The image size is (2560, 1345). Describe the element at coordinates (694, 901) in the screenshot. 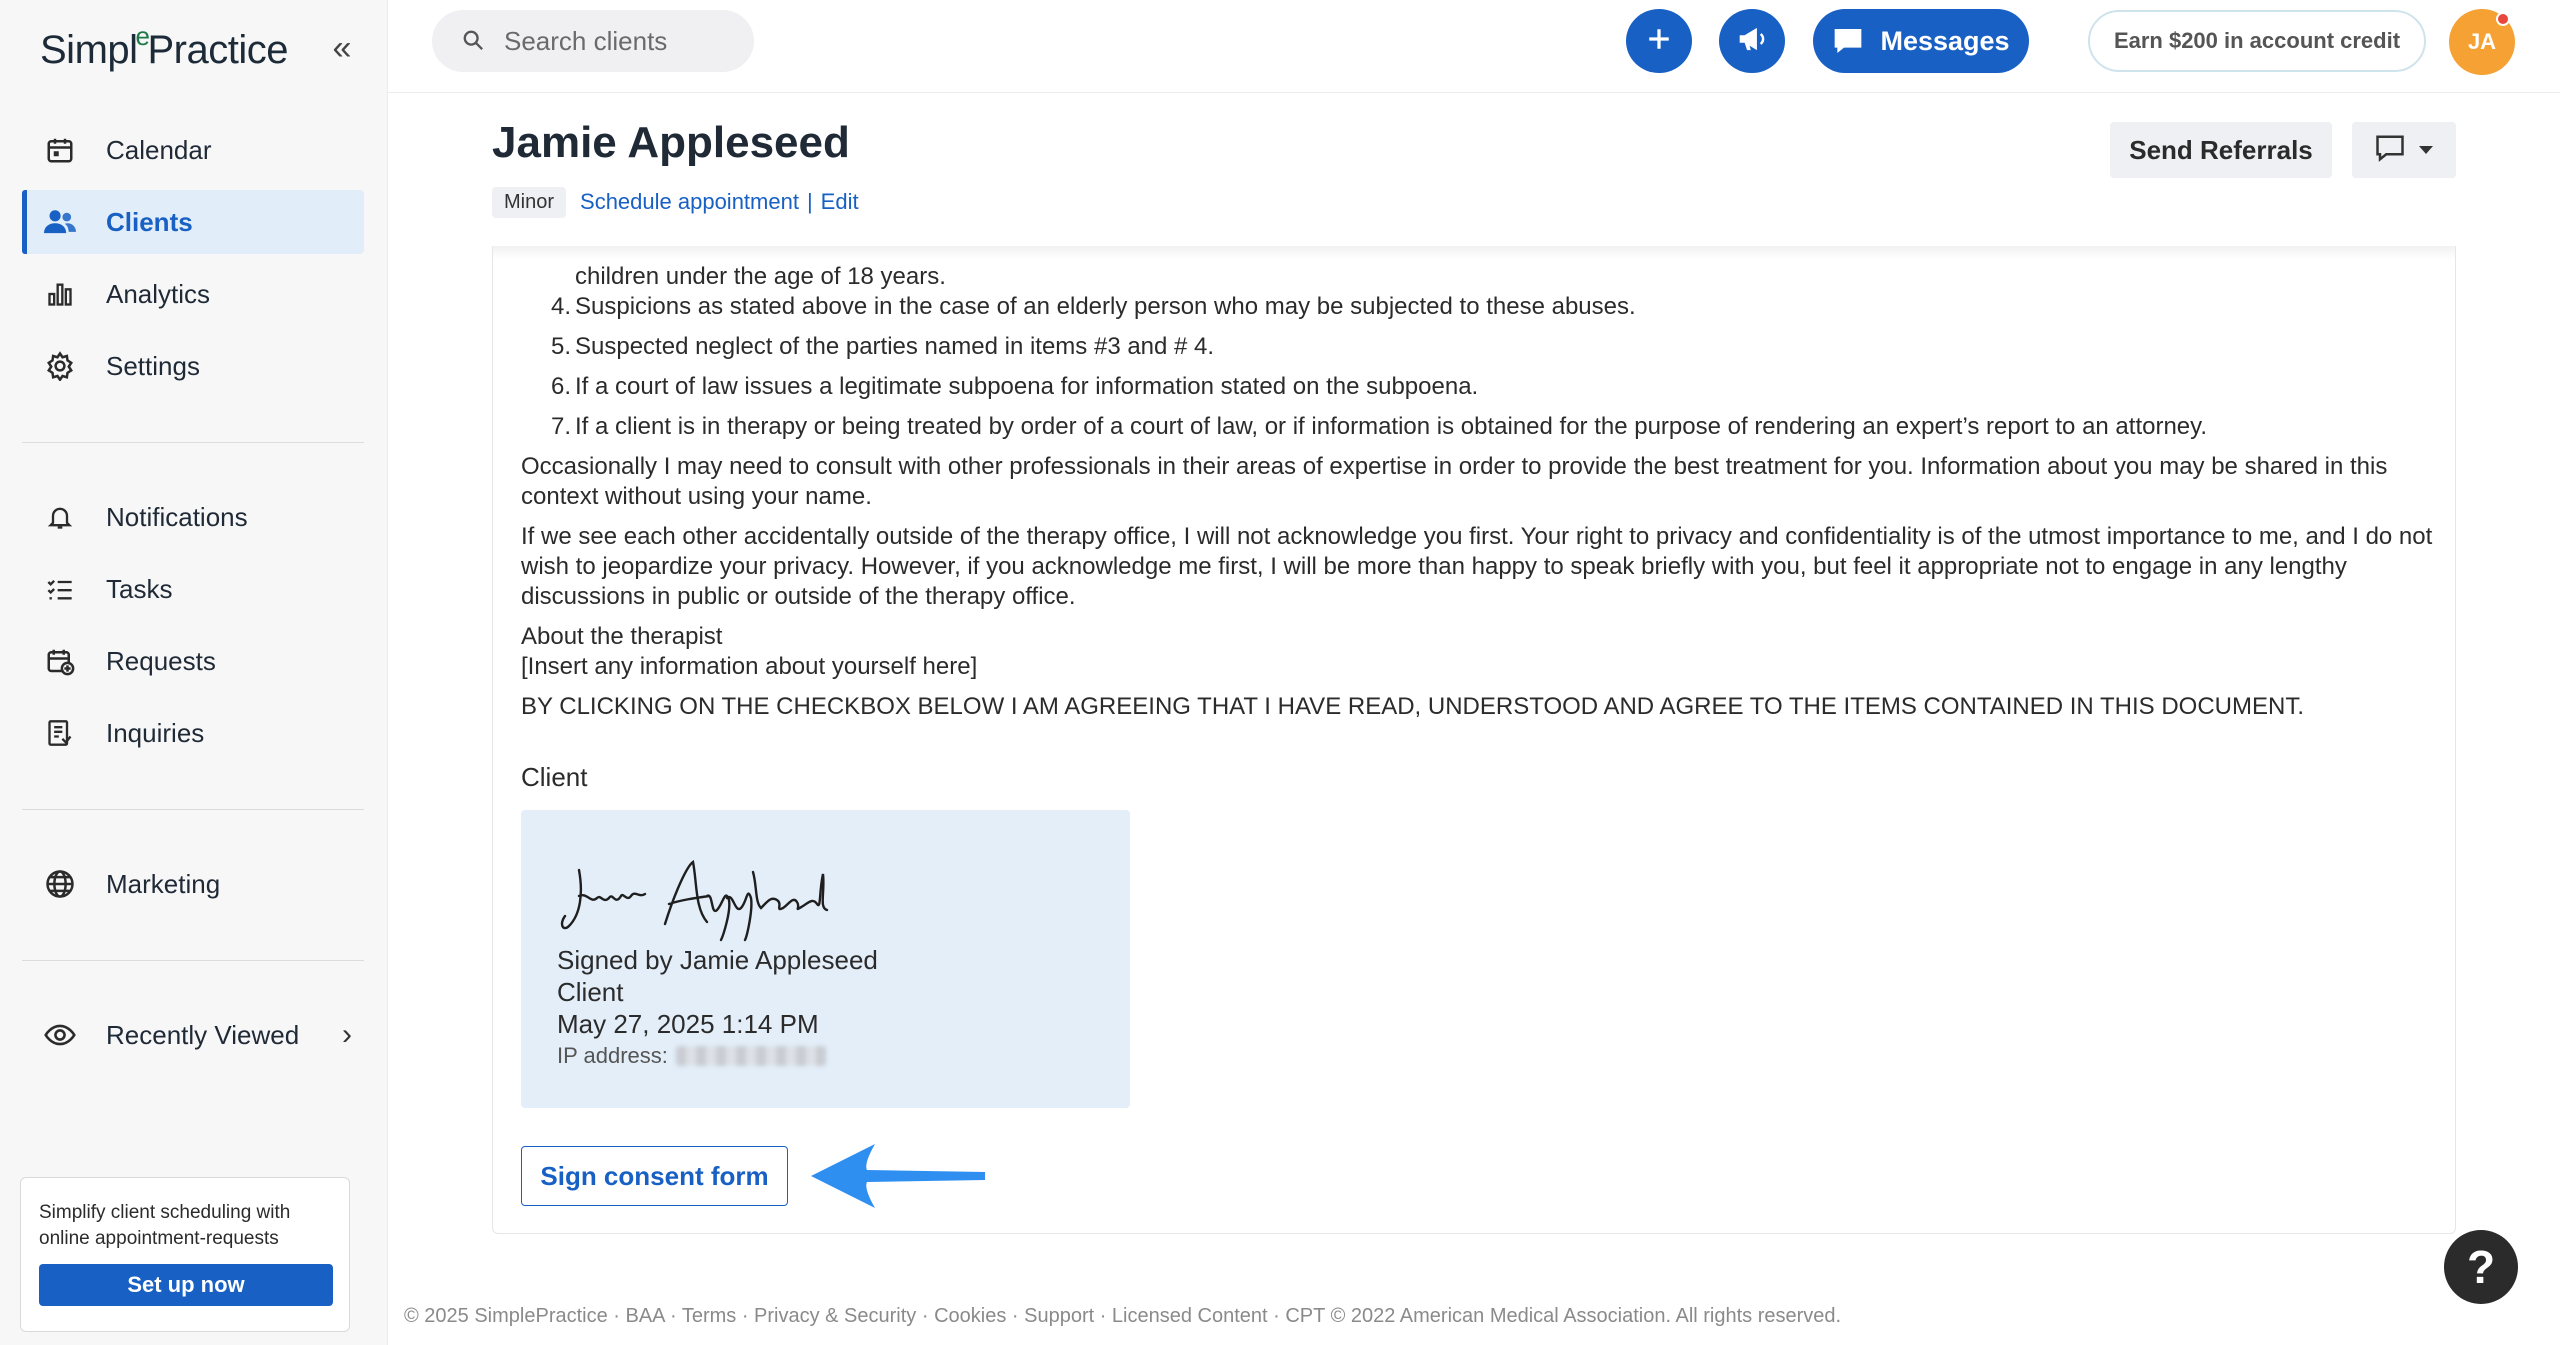

I see `signature-image` at that location.